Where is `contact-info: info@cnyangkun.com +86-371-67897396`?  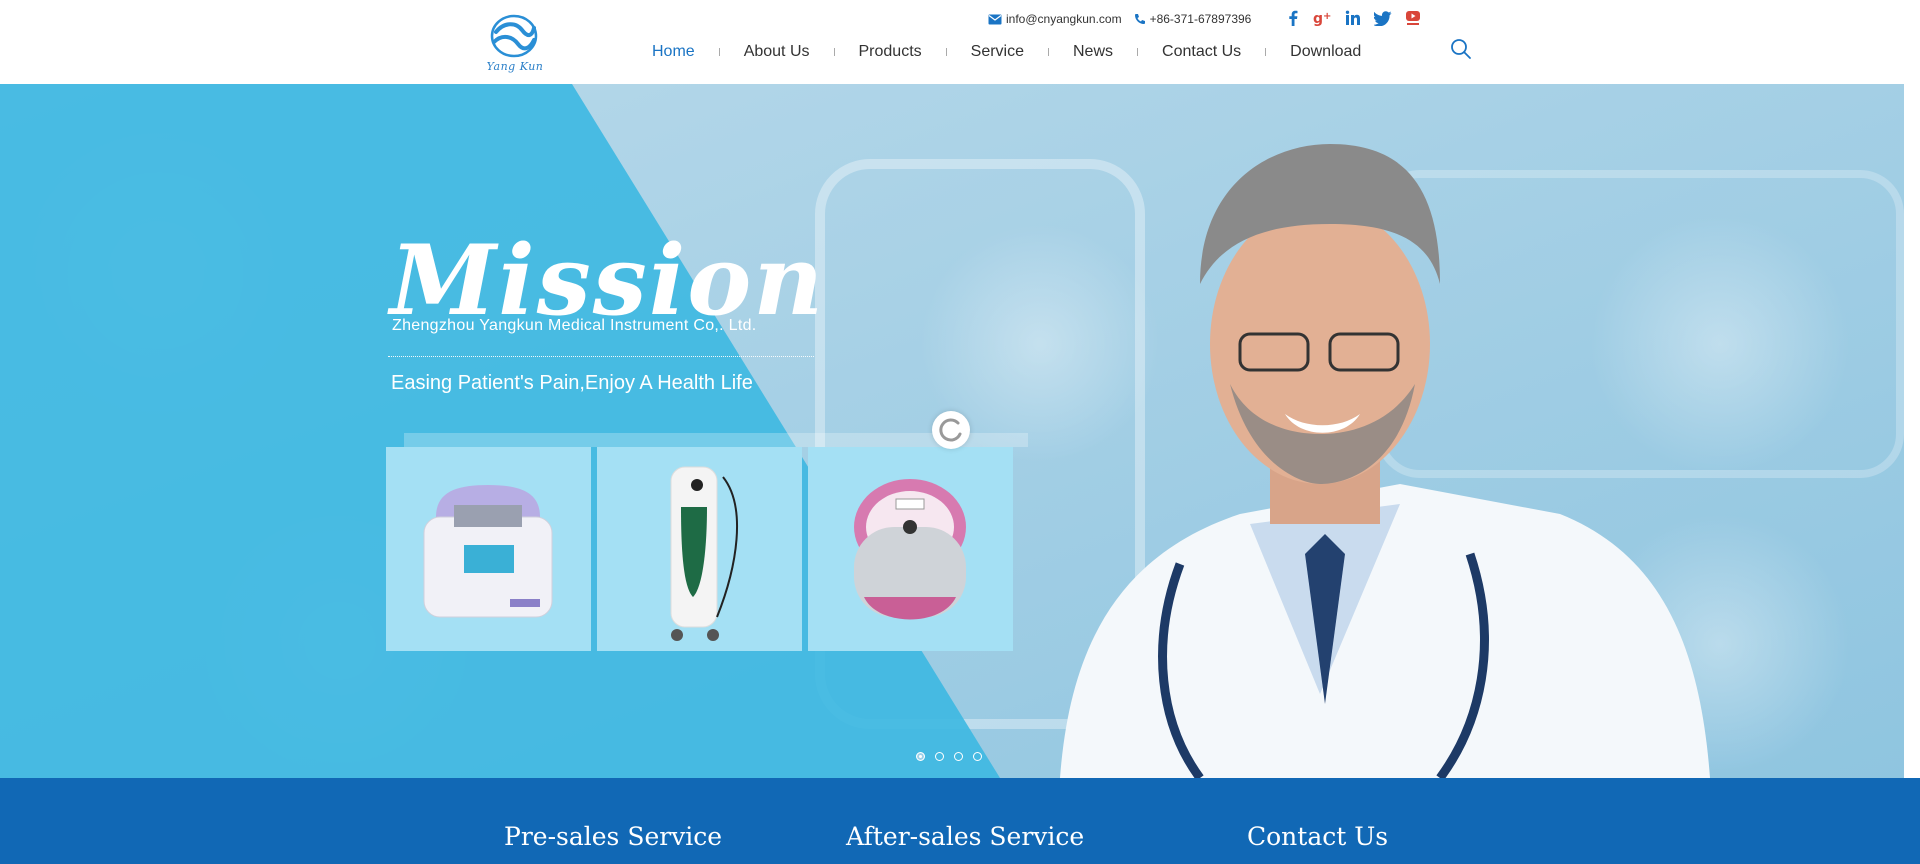 contact-info: info@cnyangkun.com +86-371-67897396 is located at coordinates (1125, 19).